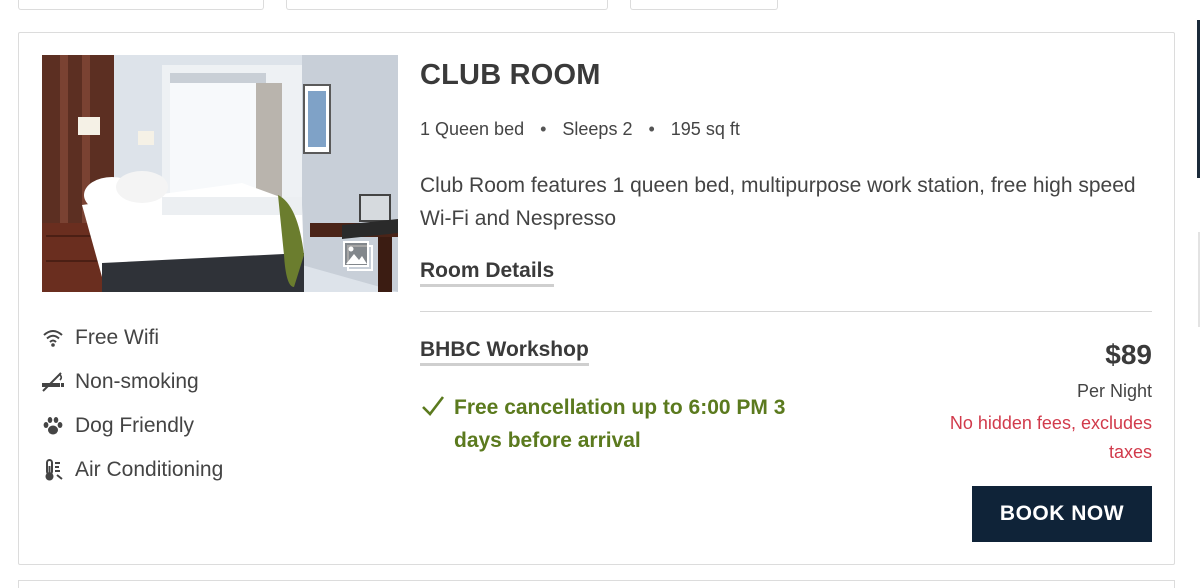 The image size is (1200, 588). Describe the element at coordinates (596, 584) in the screenshot. I see `next-card-edge` at that location.